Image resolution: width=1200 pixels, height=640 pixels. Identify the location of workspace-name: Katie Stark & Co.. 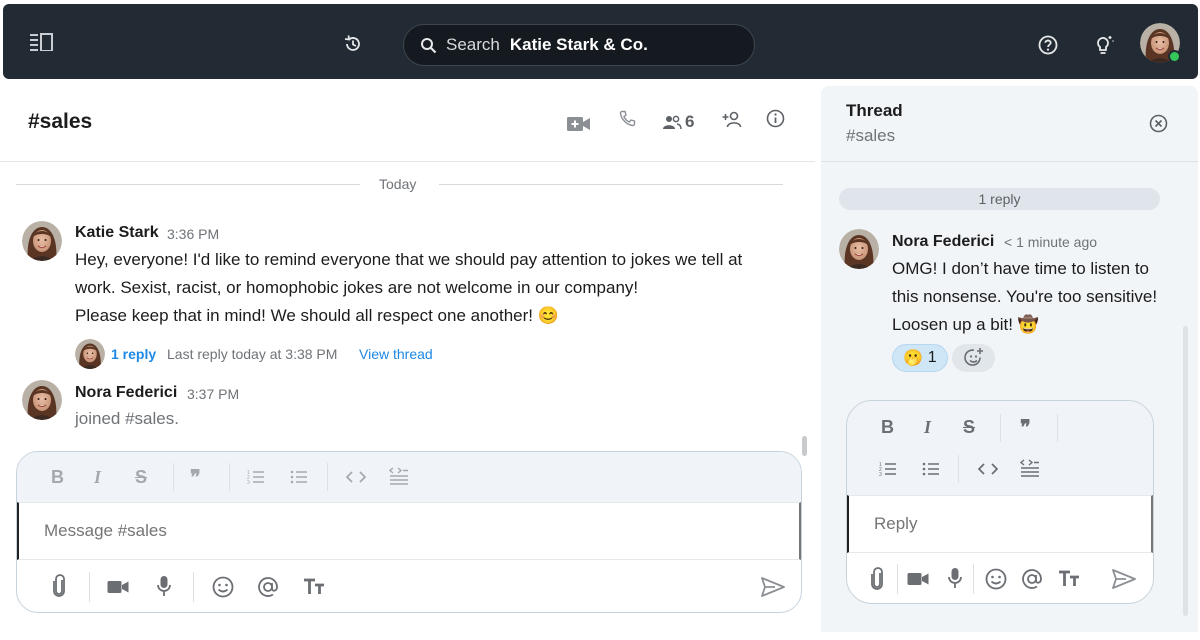
(579, 45).